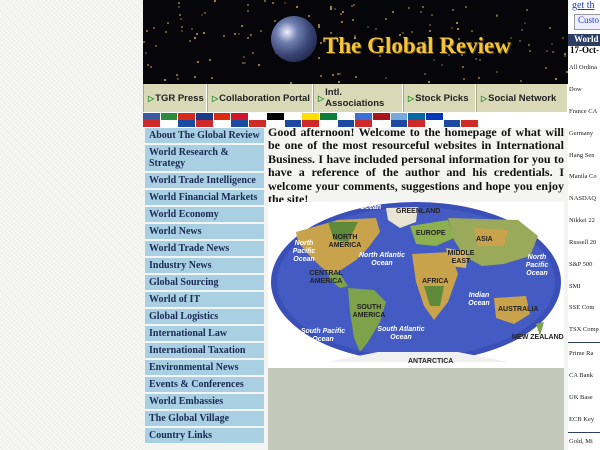 This screenshot has height=450, width=600. What do you see at coordinates (175, 98) in the screenshot?
I see `nav-tgr-press: ▷ TGR Press` at bounding box center [175, 98].